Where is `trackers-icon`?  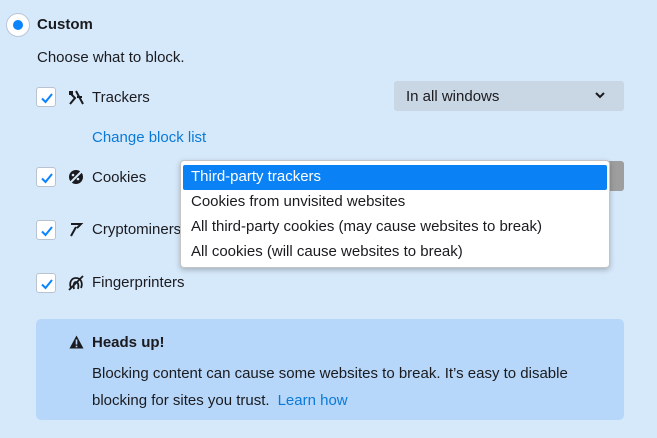 trackers-icon is located at coordinates (76, 97).